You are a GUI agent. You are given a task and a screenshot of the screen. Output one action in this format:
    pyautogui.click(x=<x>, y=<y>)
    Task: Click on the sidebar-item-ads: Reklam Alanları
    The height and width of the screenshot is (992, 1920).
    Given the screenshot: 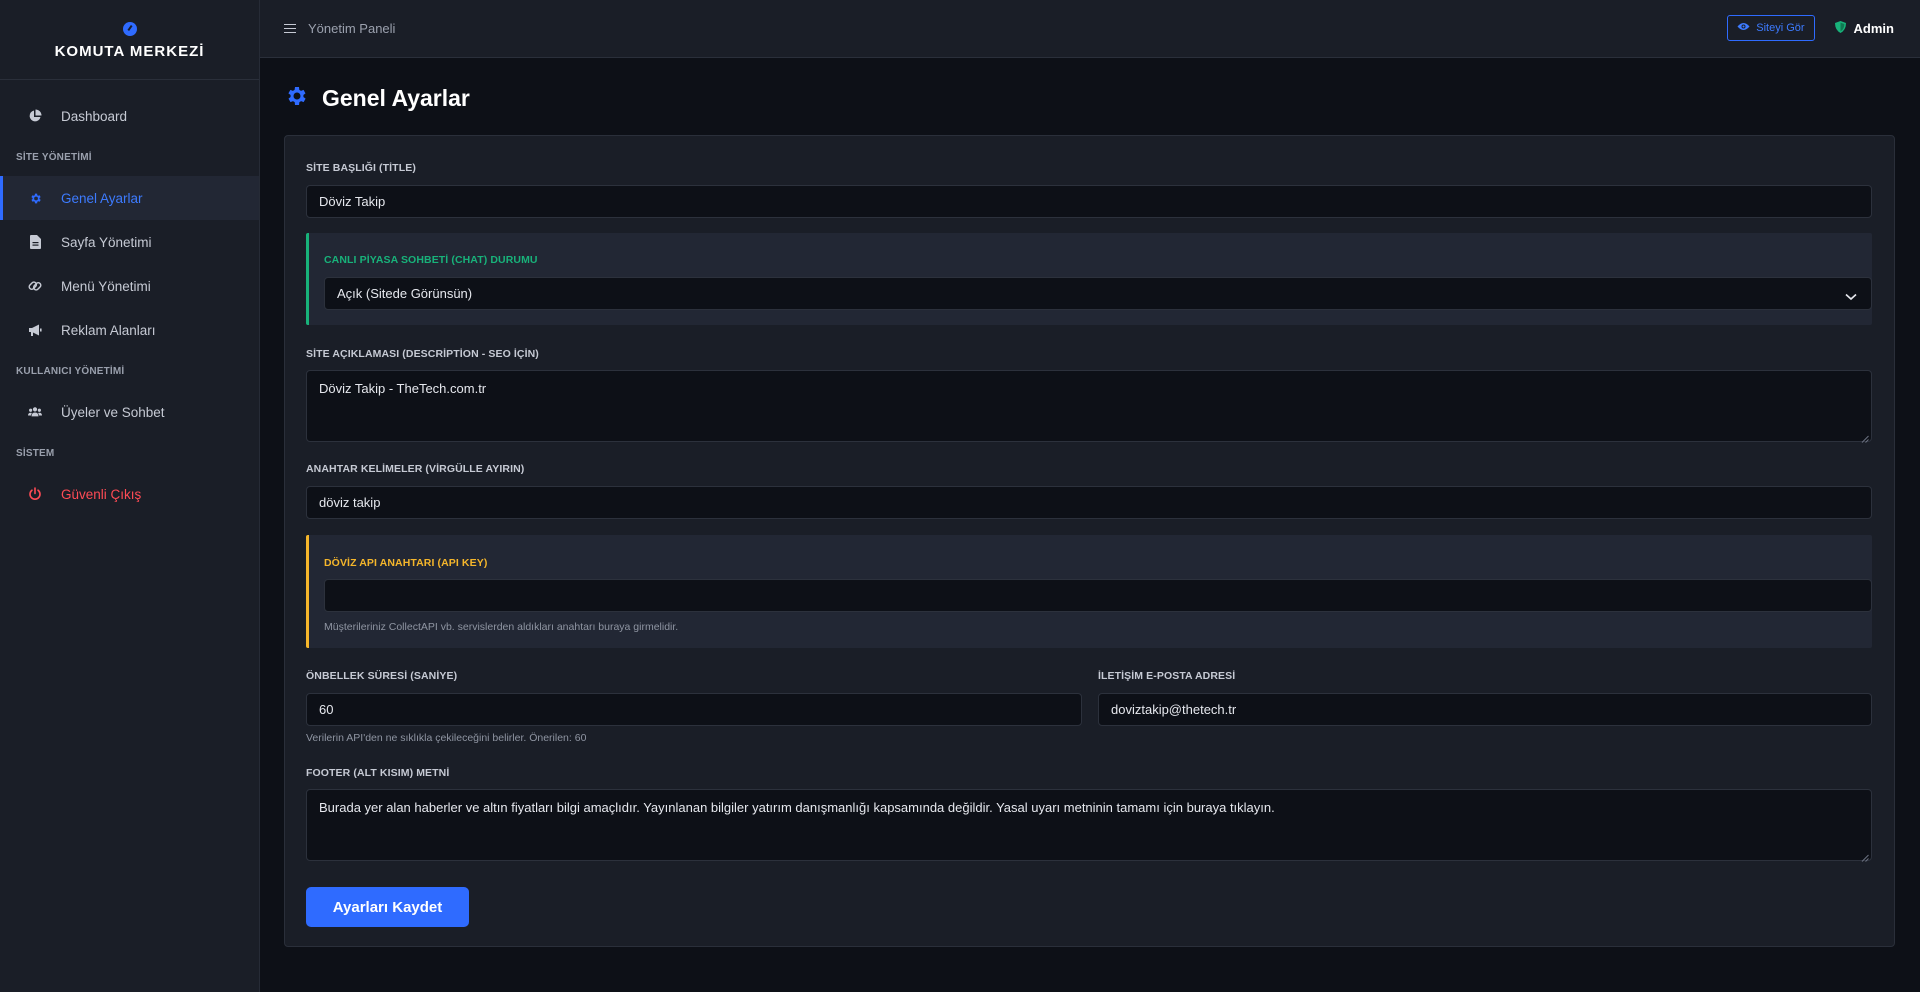 What is the action you would take?
    pyautogui.click(x=129, y=330)
    